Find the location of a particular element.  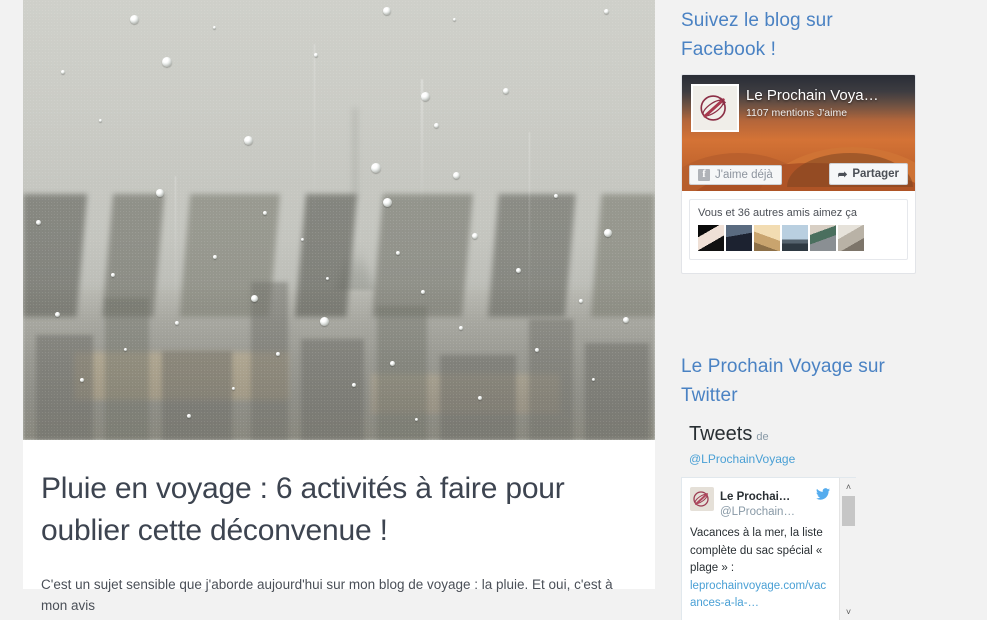

facebook-social-inner: Vous et 36 autres amis aimez ça is located at coordinates (798, 229).